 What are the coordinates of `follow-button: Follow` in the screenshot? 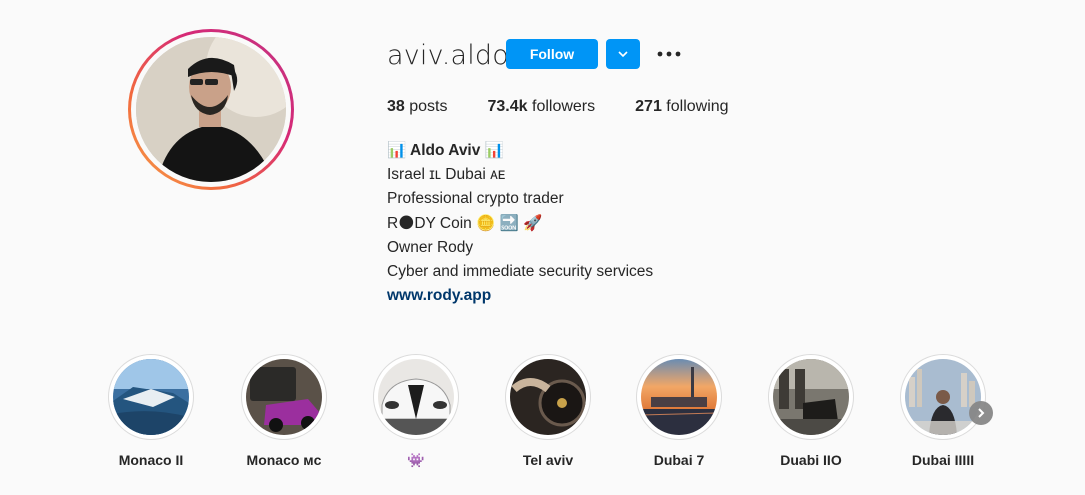 It's located at (552, 54).